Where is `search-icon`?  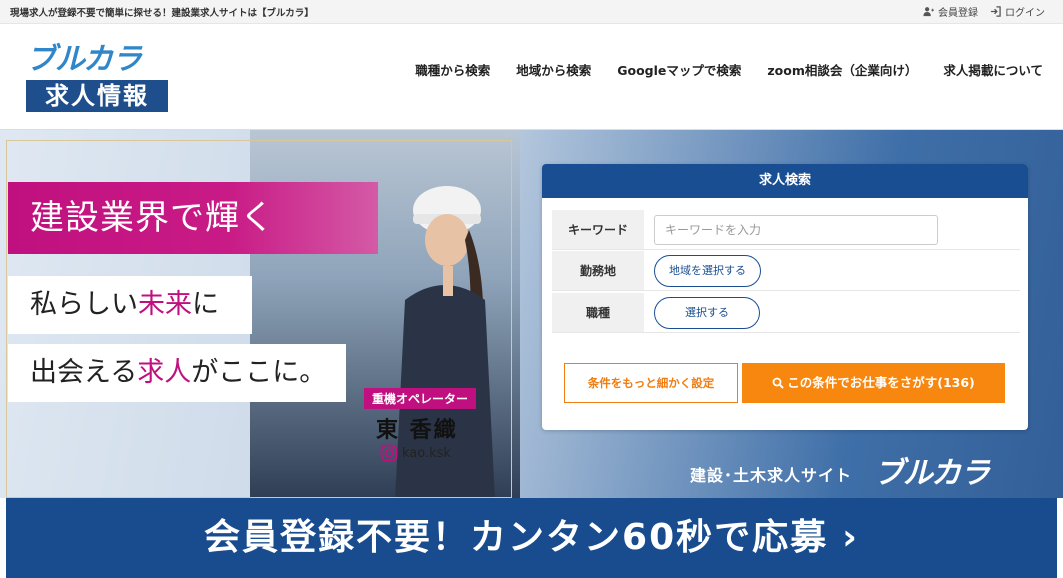 search-icon is located at coordinates (778, 383).